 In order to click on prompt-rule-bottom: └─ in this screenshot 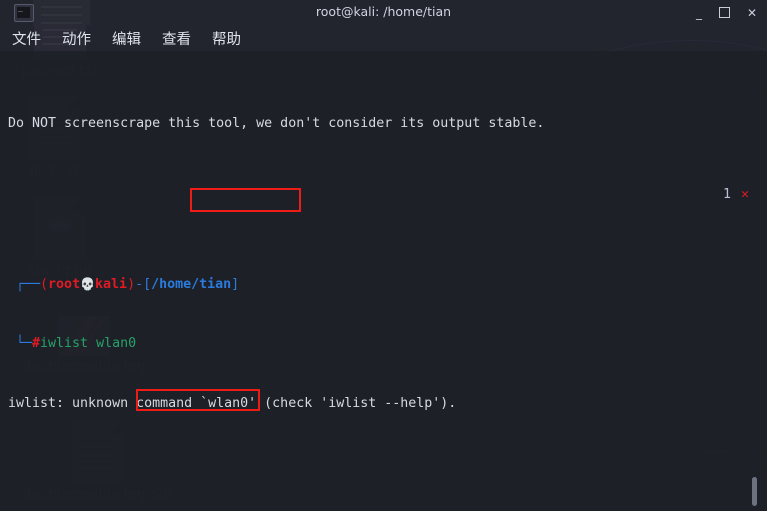, I will do `click(24, 343)`.